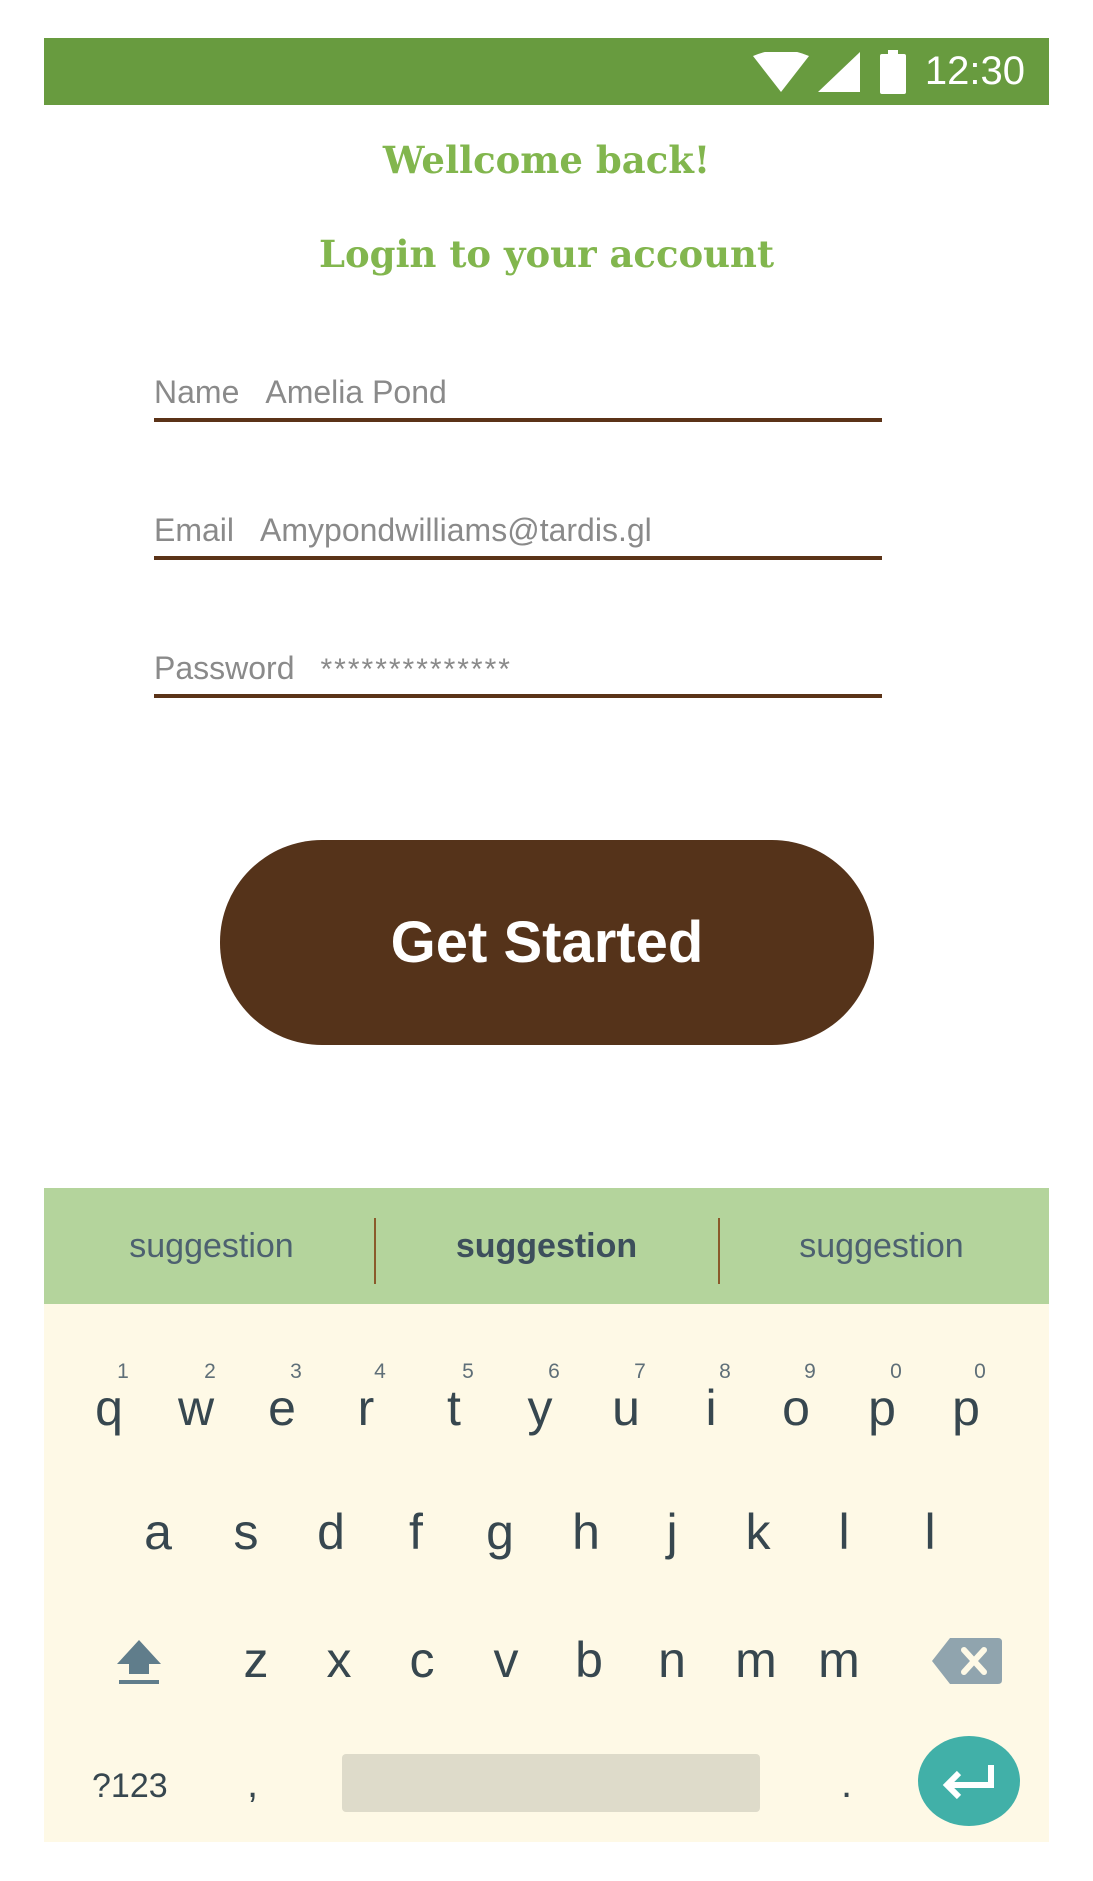 The height and width of the screenshot is (1881, 1093). What do you see at coordinates (546, 71) in the screenshot?
I see `status-bar: 12:30` at bounding box center [546, 71].